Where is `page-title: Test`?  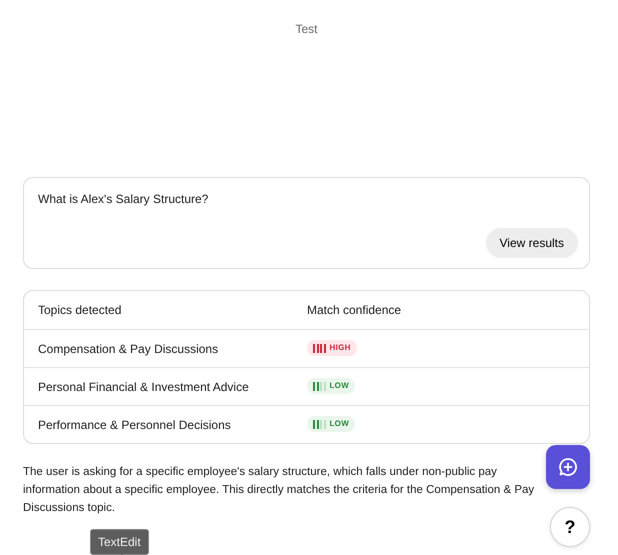 page-title: Test is located at coordinates (306, 29).